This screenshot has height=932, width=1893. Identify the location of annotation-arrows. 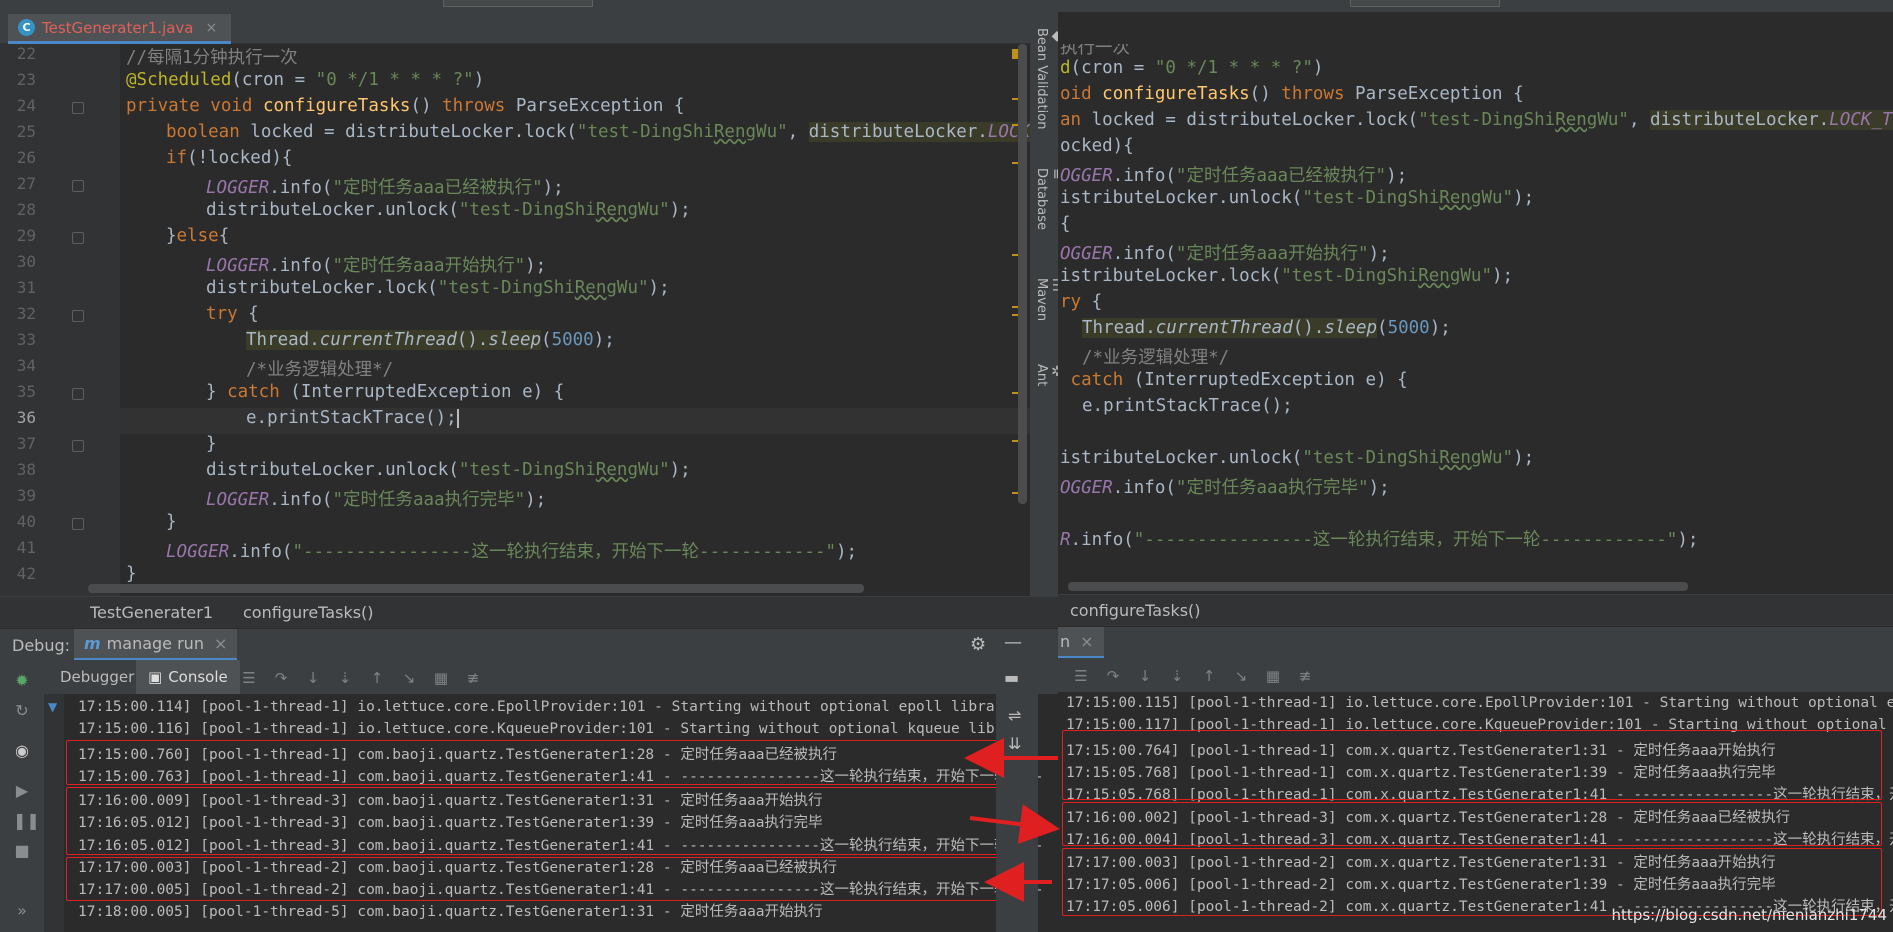
(1012, 820).